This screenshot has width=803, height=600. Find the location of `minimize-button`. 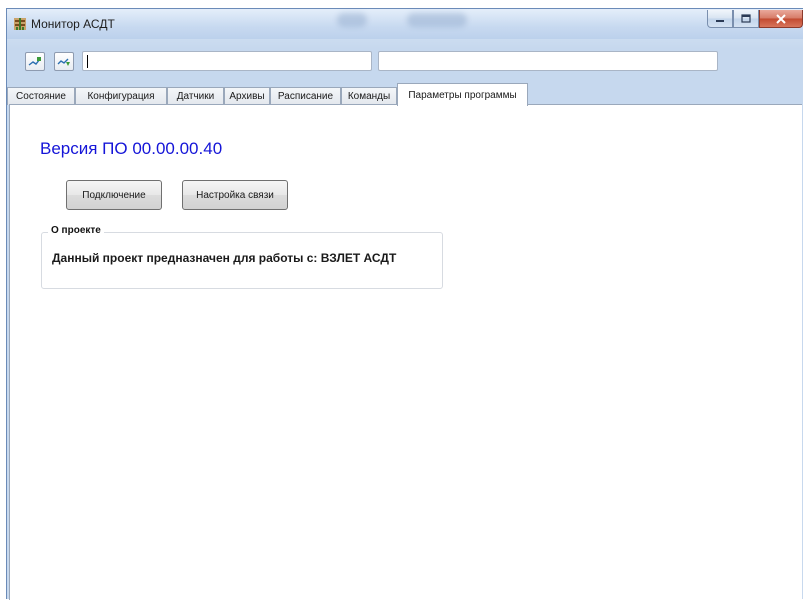

minimize-button is located at coordinates (720, 19).